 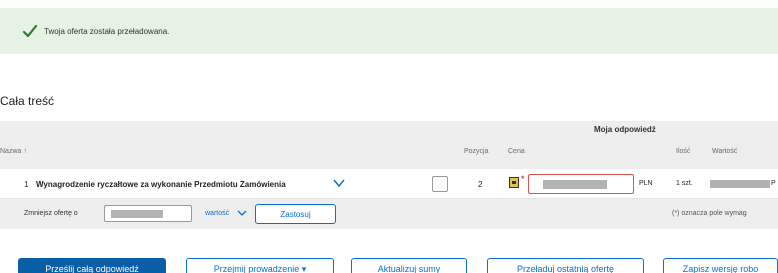 What do you see at coordinates (440, 184) in the screenshot?
I see `row-checkbox` at bounding box center [440, 184].